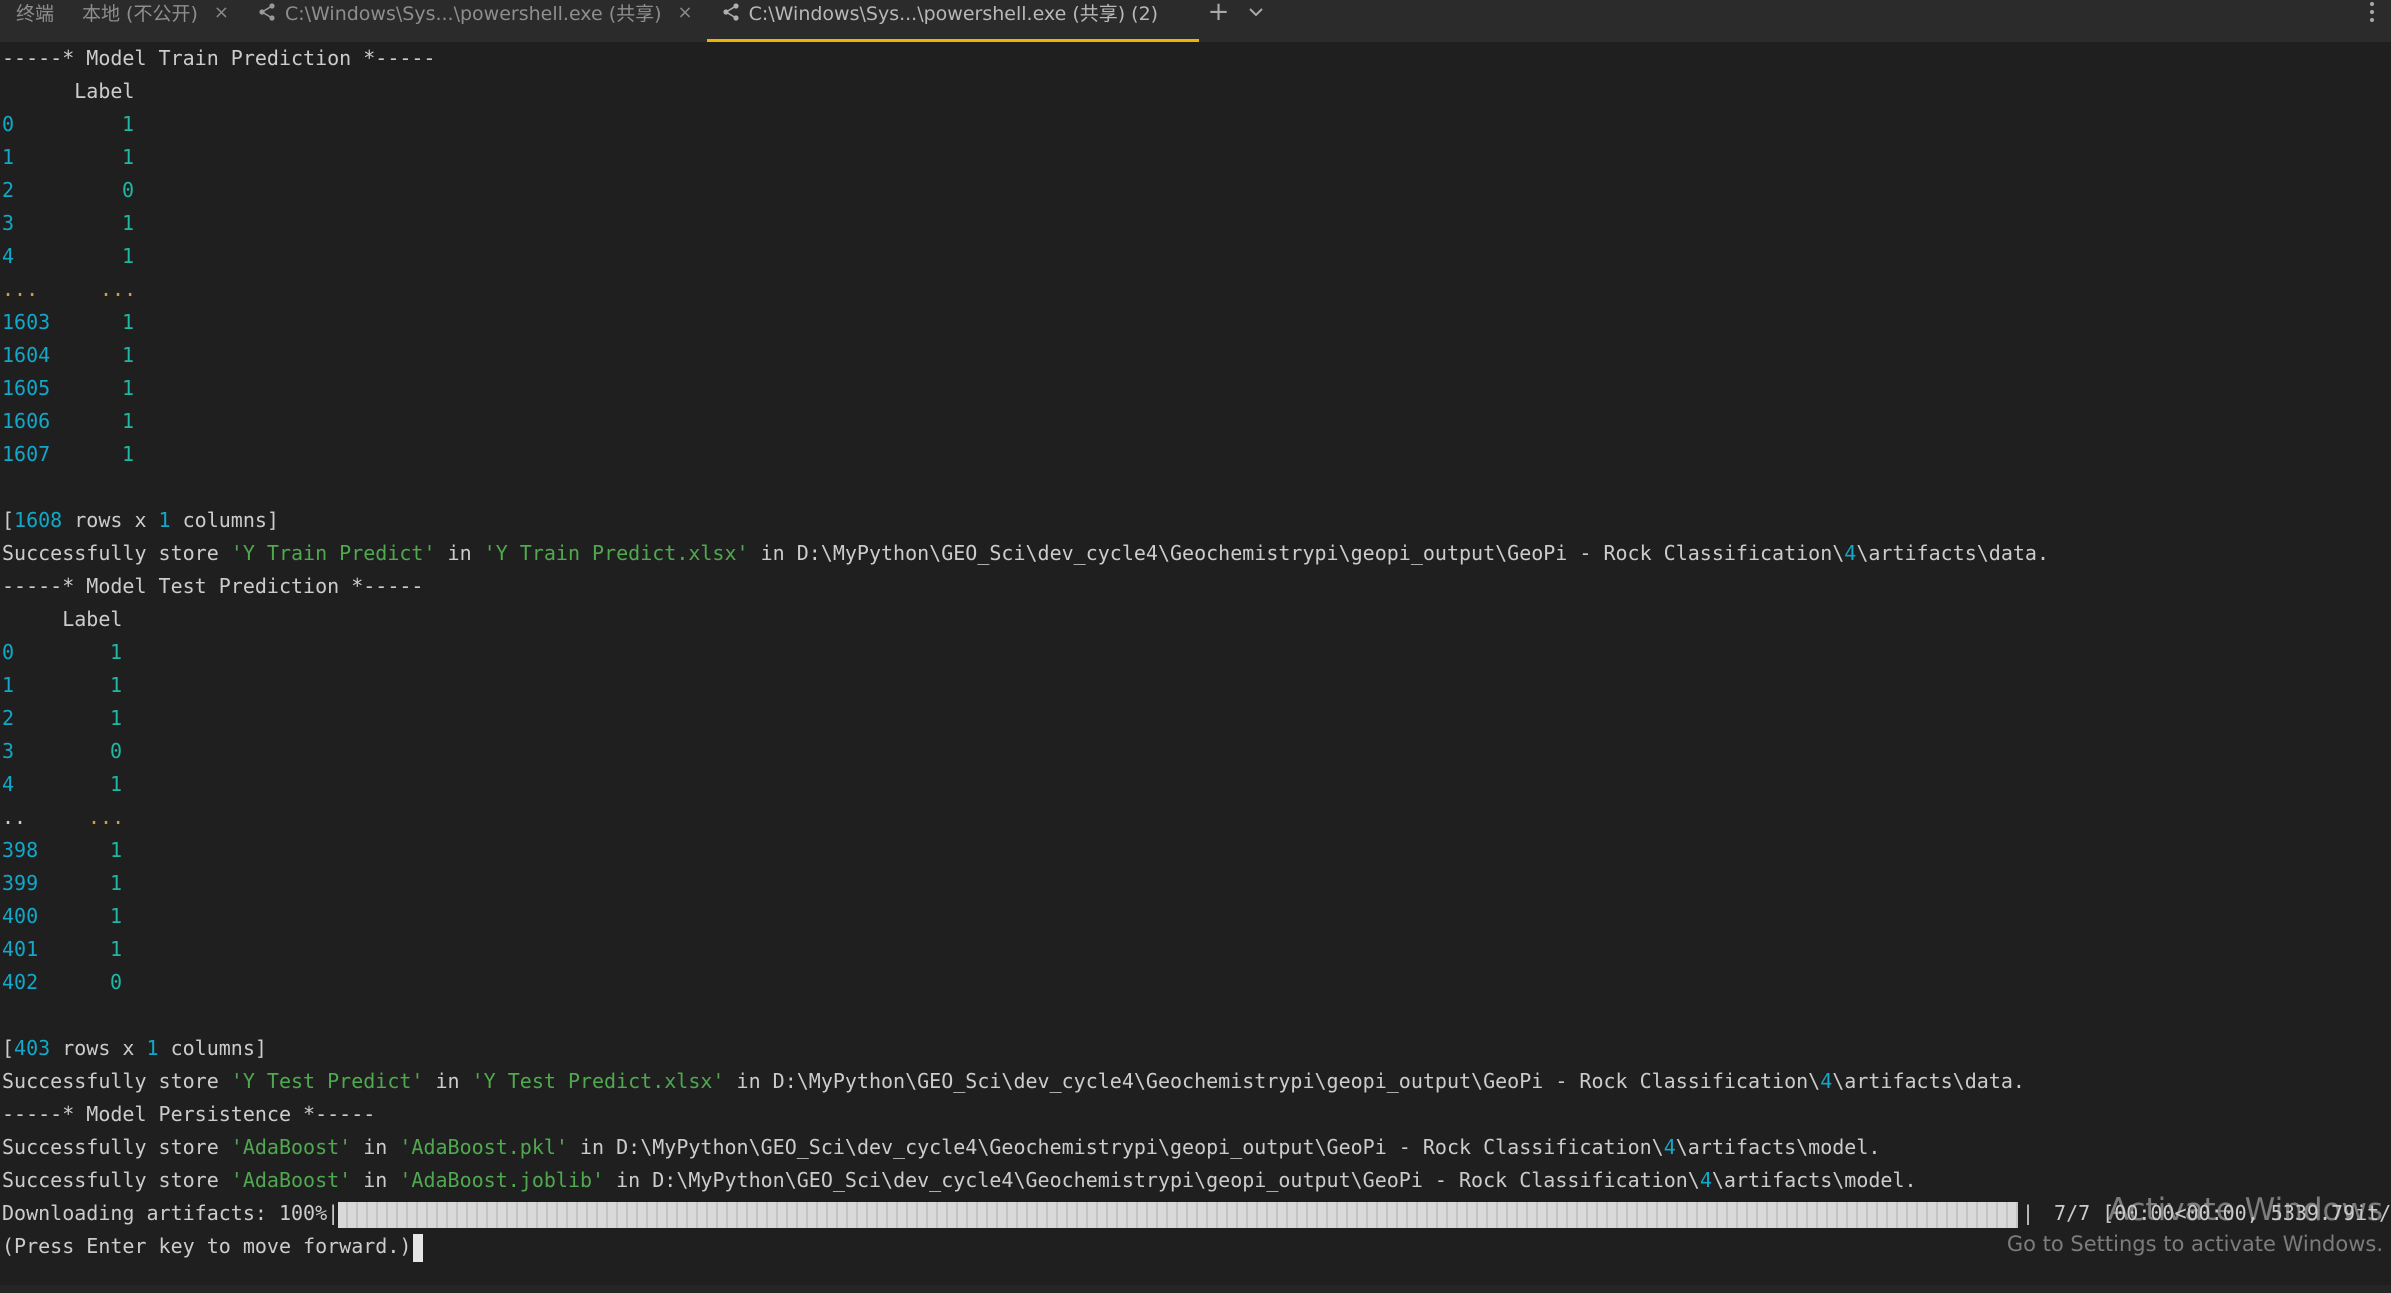 Image resolution: width=2391 pixels, height=1293 pixels. Describe the element at coordinates (68, 421) in the screenshot. I see `table-row: 1606 1` at that location.